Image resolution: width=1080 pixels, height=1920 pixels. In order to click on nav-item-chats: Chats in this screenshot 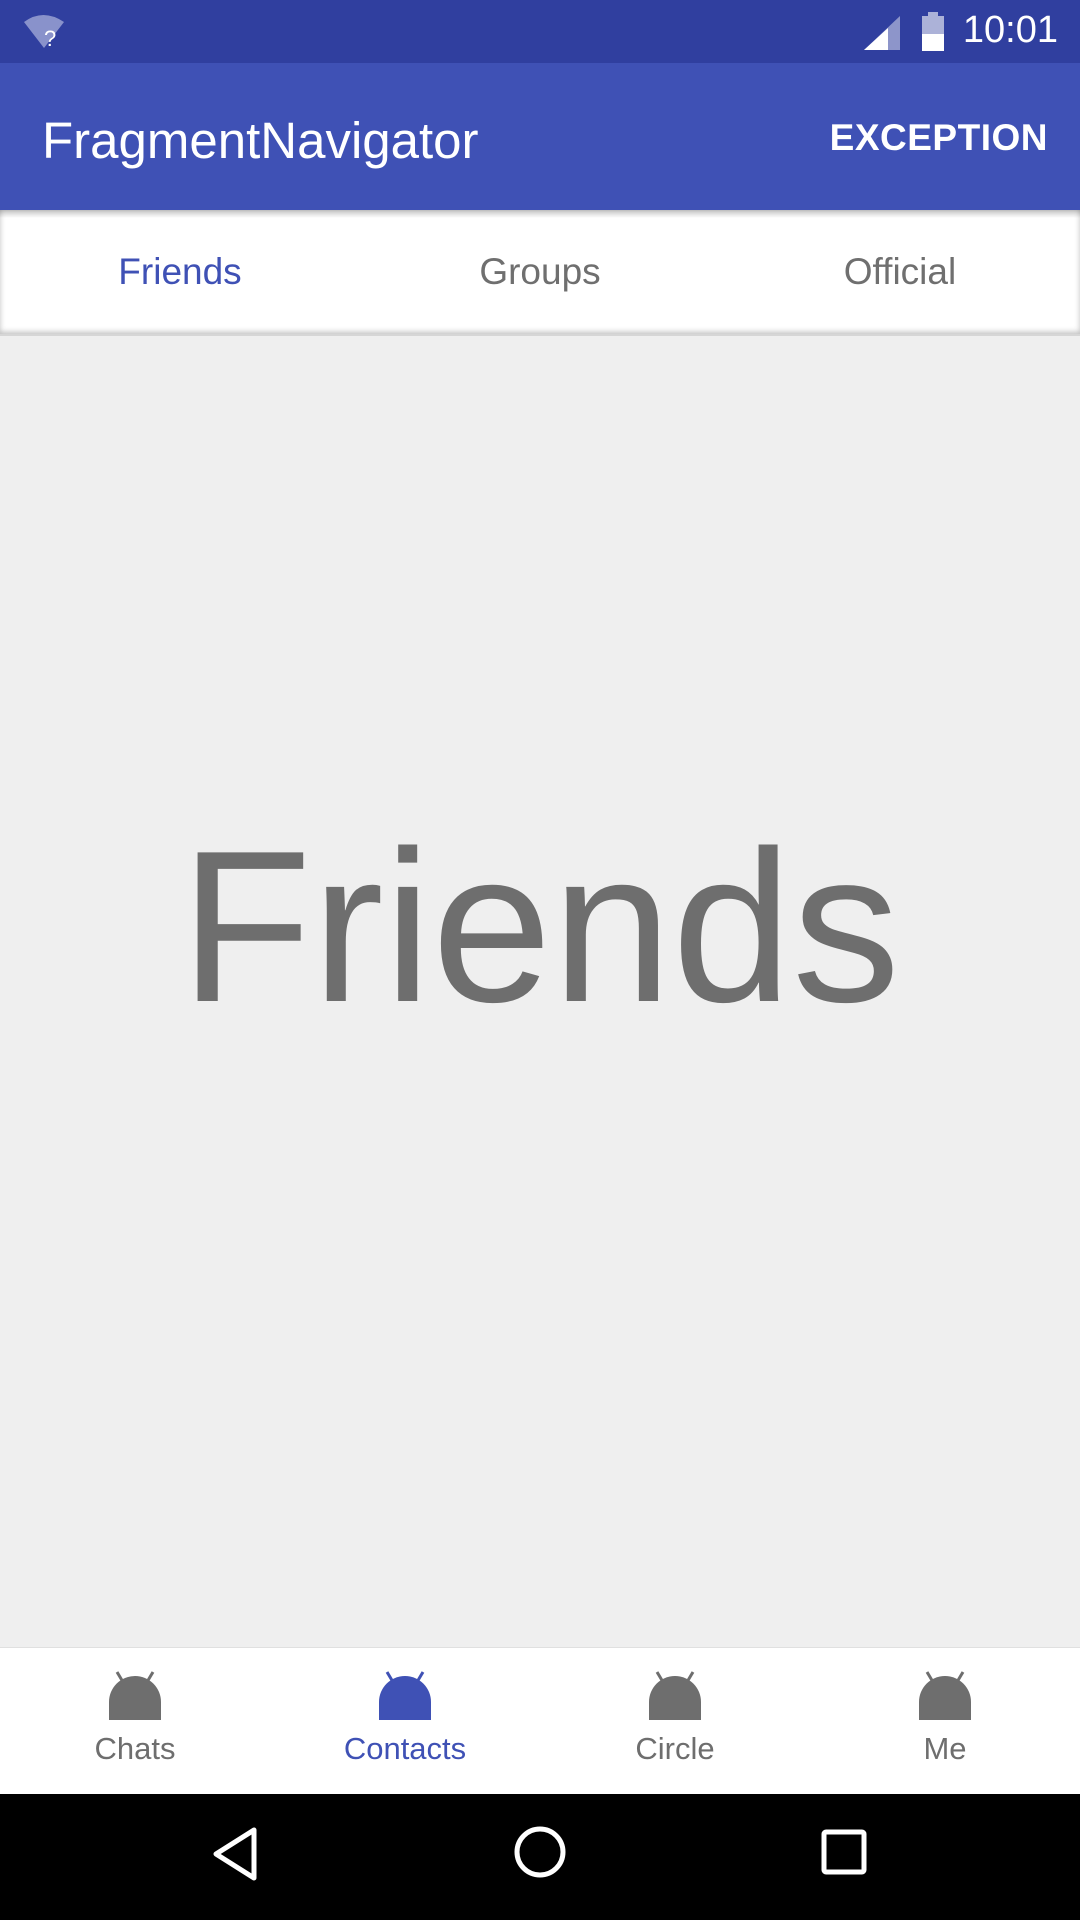, I will do `click(135, 1721)`.